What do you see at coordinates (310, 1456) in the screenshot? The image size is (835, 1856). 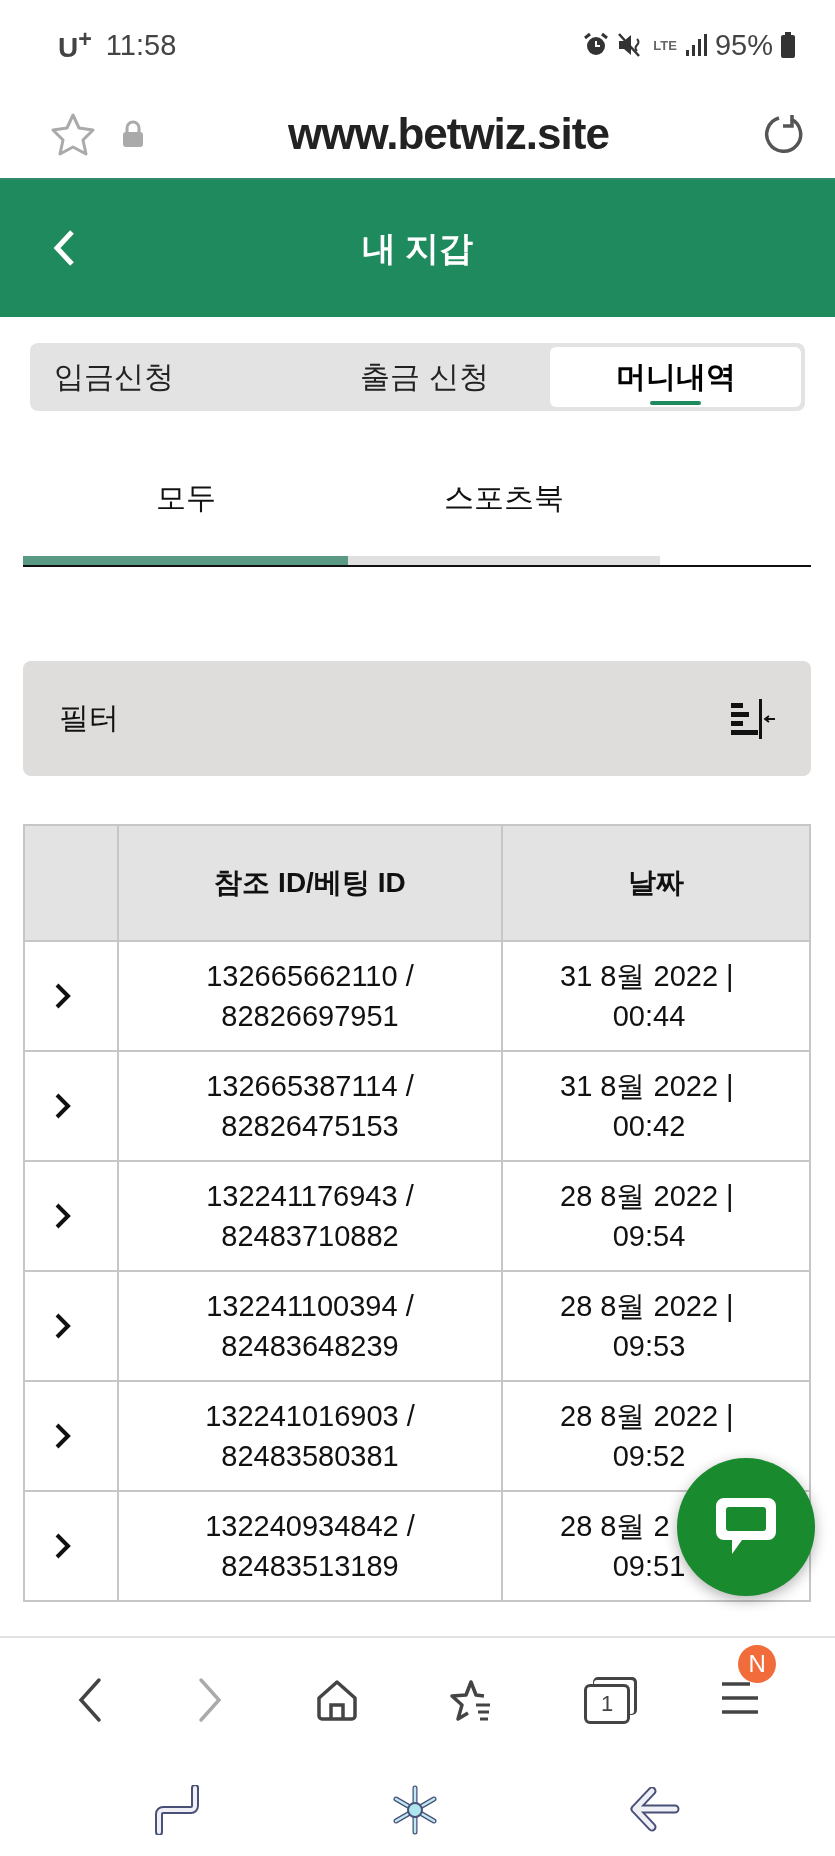 I see `bet-id: 82483580381` at bounding box center [310, 1456].